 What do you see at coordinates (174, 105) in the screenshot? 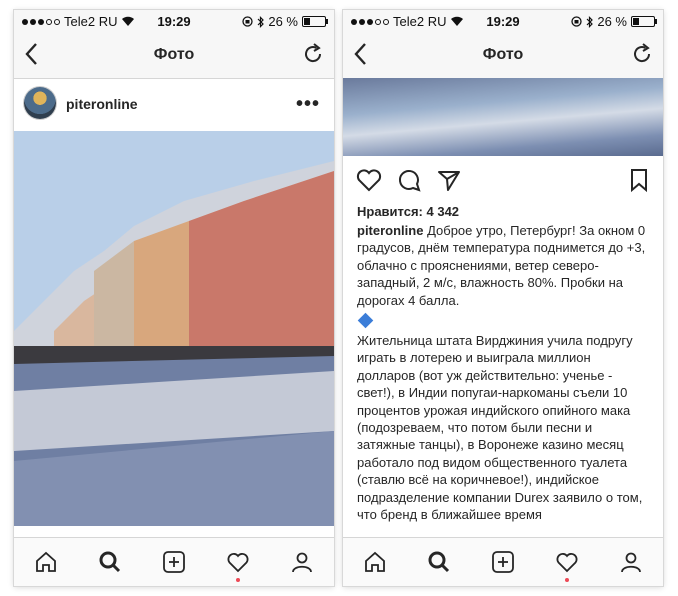
I see `post-header: piteronline •••` at bounding box center [174, 105].